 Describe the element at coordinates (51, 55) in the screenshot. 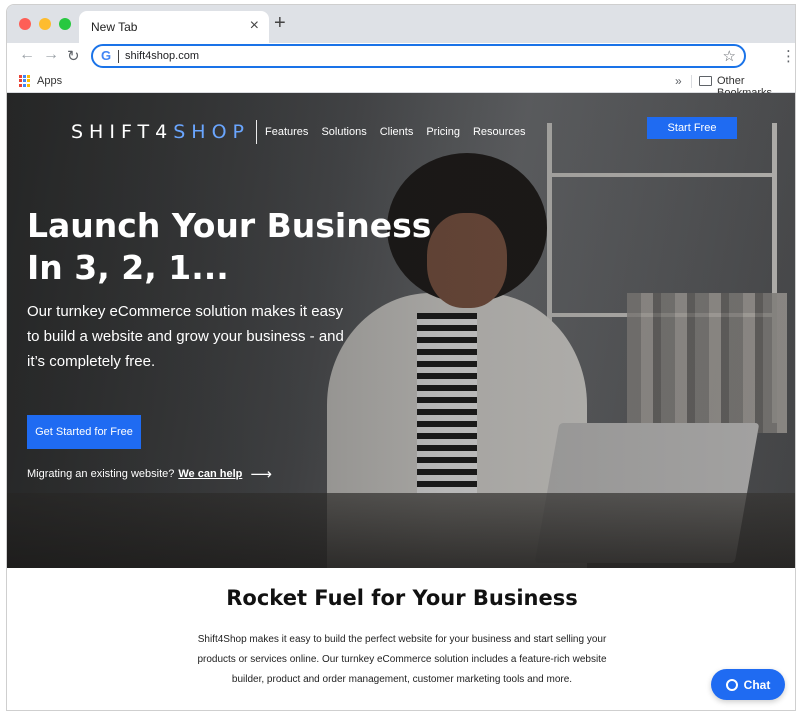

I see `forward-arrow-icon: →` at that location.